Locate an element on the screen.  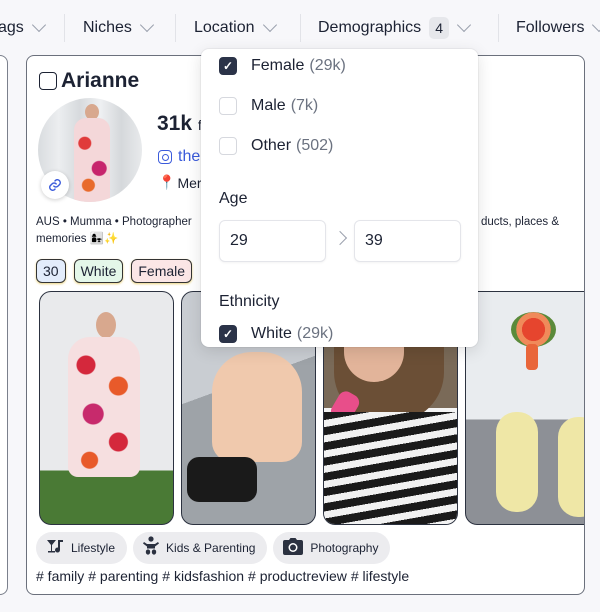
option-label: Female is located at coordinates (278, 65).